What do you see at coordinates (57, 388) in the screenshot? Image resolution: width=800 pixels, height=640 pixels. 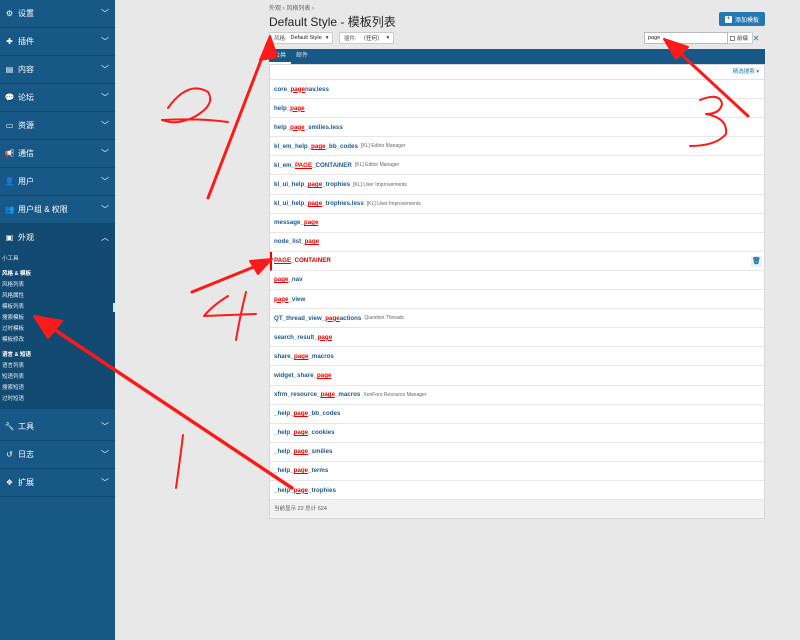 I see `sidebar-link-lang-2: 搜索短语` at bounding box center [57, 388].